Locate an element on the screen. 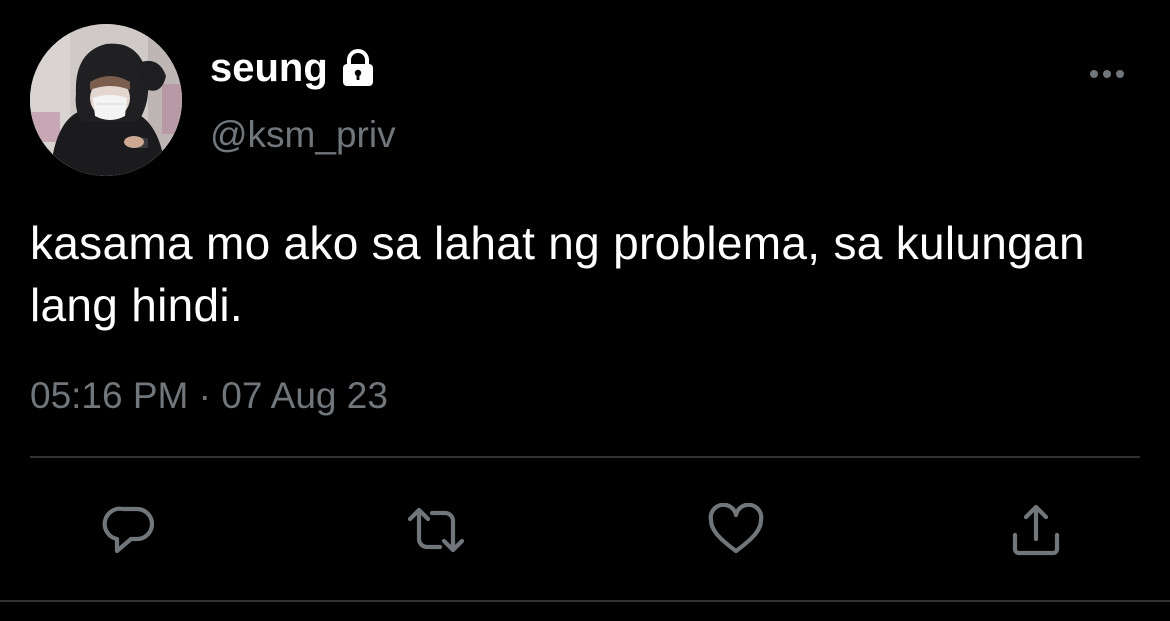 The height and width of the screenshot is (621, 1170). user-handle: @ksm_priv is located at coordinates (303, 135).